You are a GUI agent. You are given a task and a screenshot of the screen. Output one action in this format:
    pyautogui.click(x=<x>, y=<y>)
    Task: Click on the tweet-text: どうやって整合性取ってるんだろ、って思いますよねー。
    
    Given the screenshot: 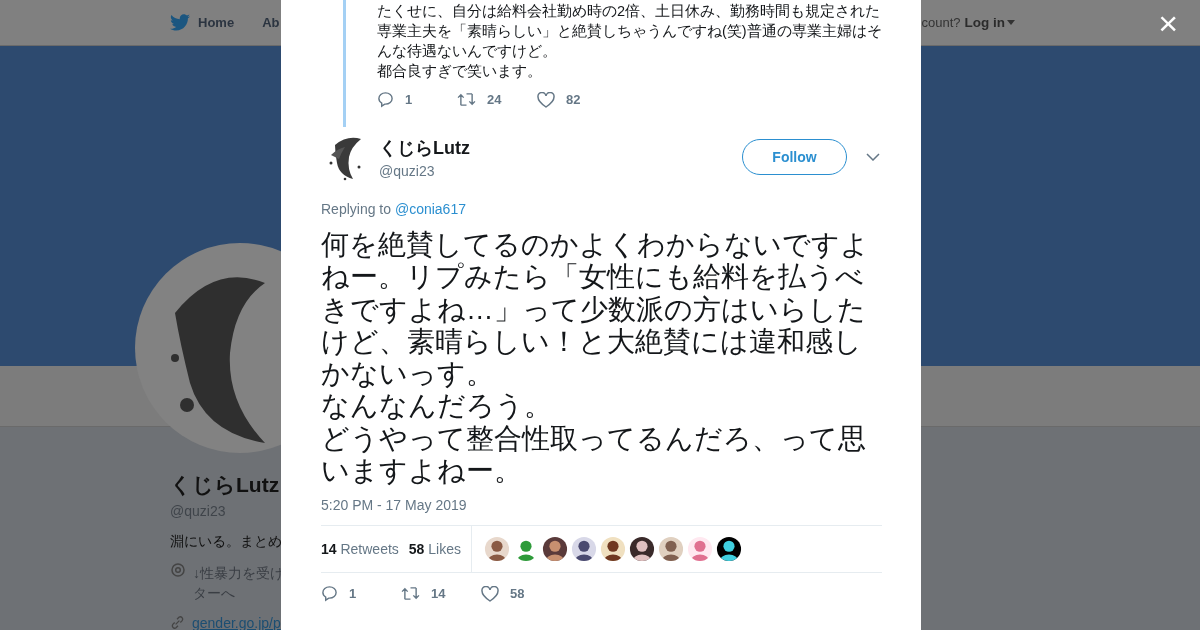 What is the action you would take?
    pyautogui.click(x=594, y=455)
    